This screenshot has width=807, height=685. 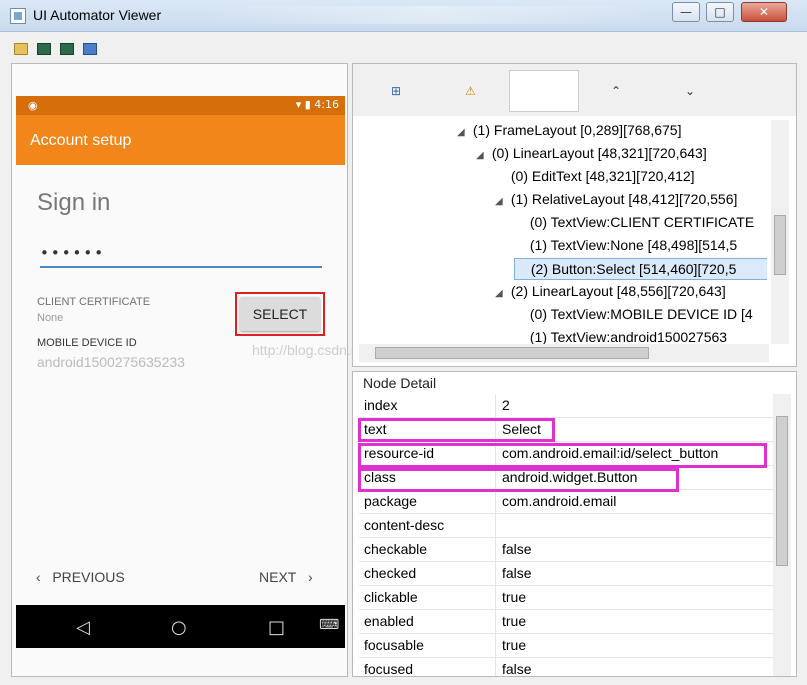 I want to click on maximize-button: □, so click(x=720, y=12).